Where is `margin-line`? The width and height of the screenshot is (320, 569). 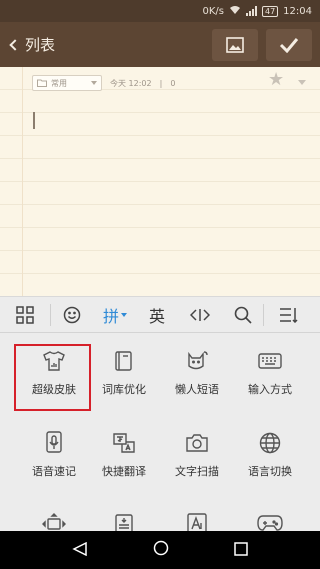
margin-line is located at coordinates (22, 181).